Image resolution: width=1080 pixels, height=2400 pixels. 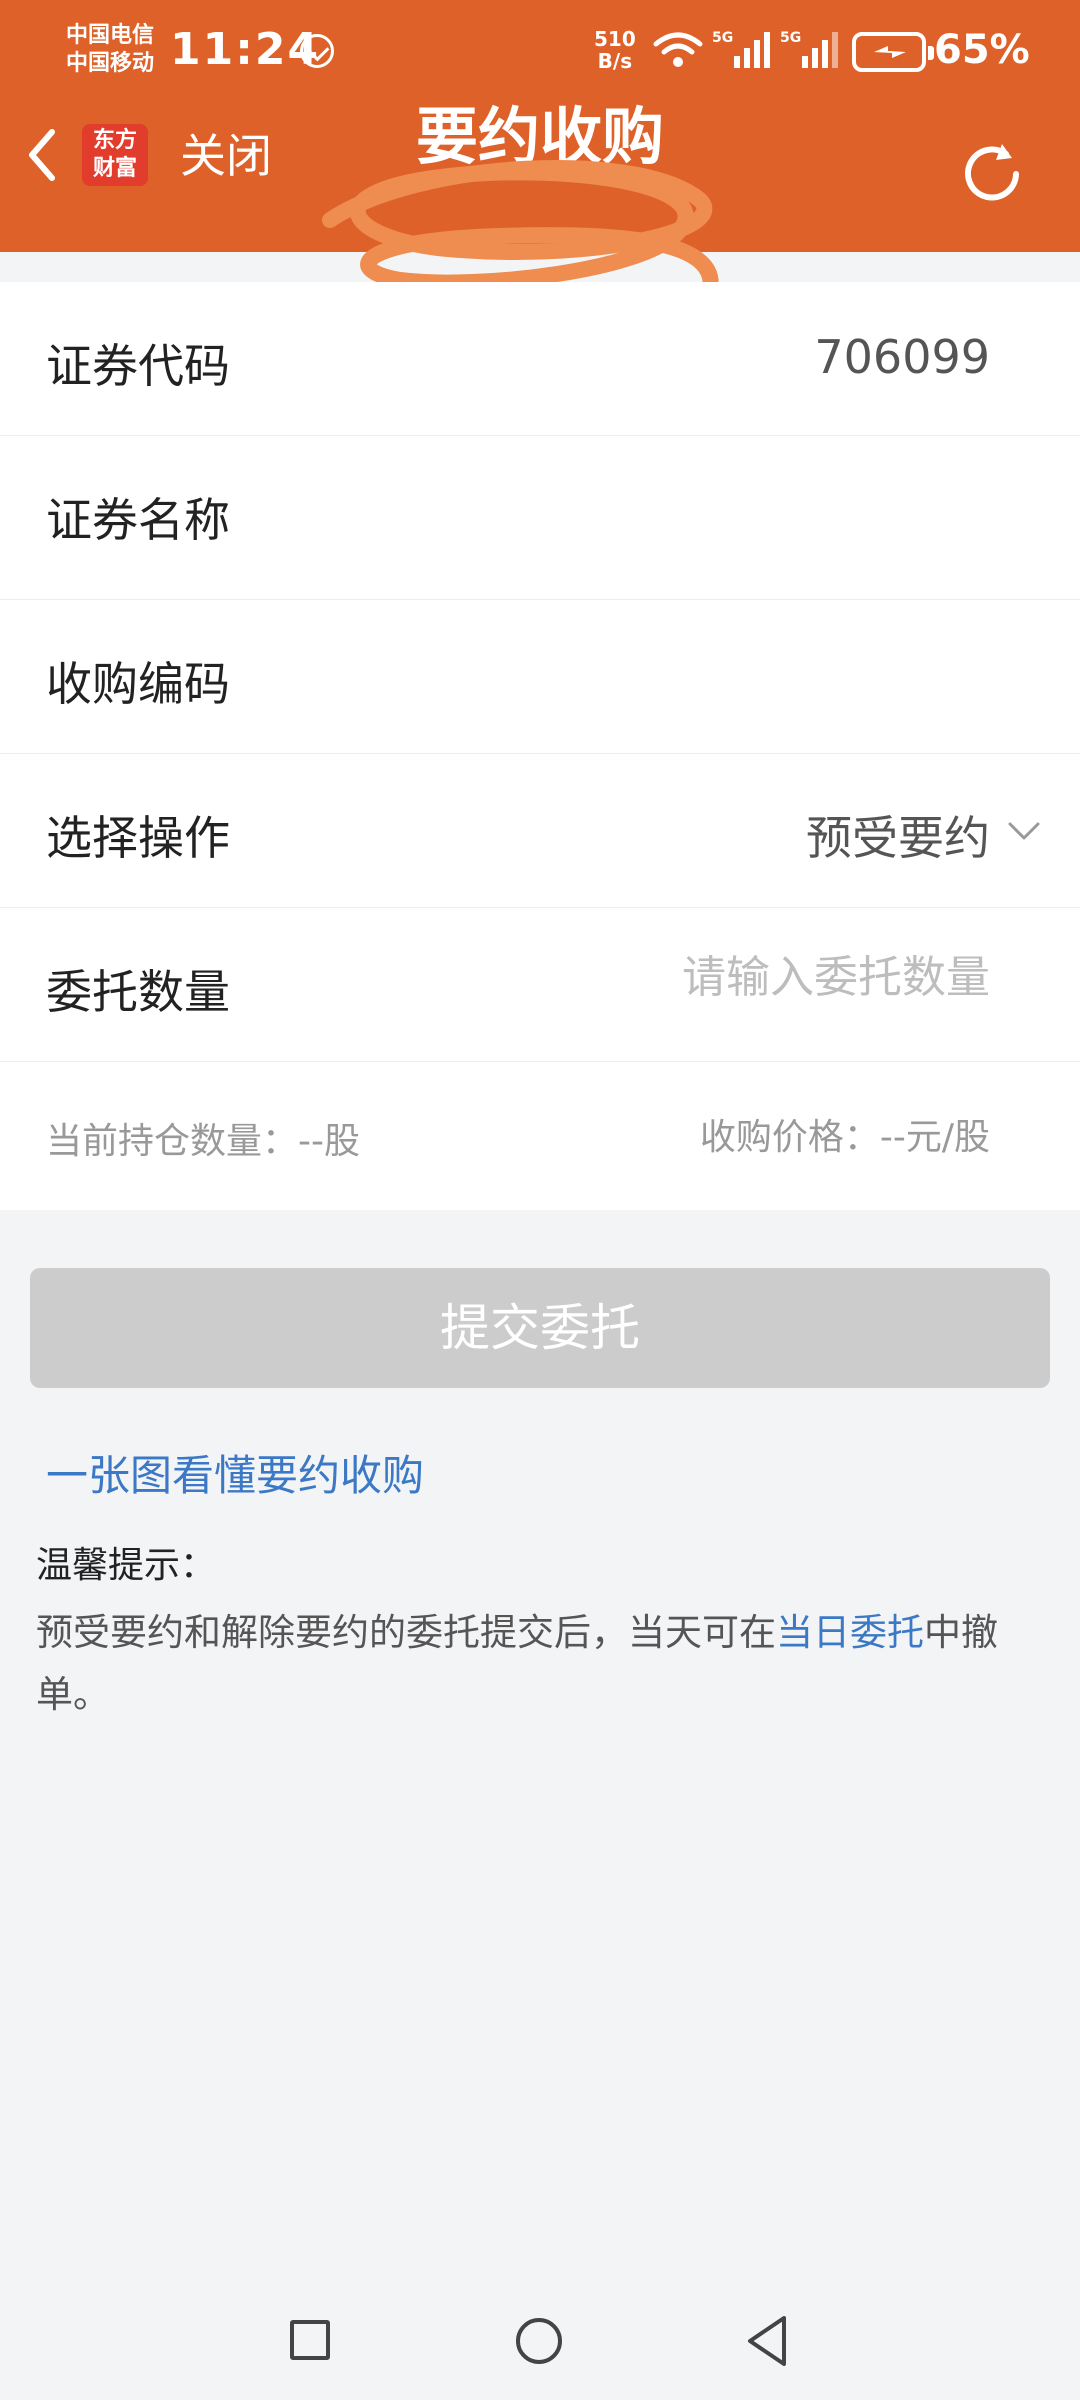 I want to click on battery-percent: 65%, so click(x=982, y=50).